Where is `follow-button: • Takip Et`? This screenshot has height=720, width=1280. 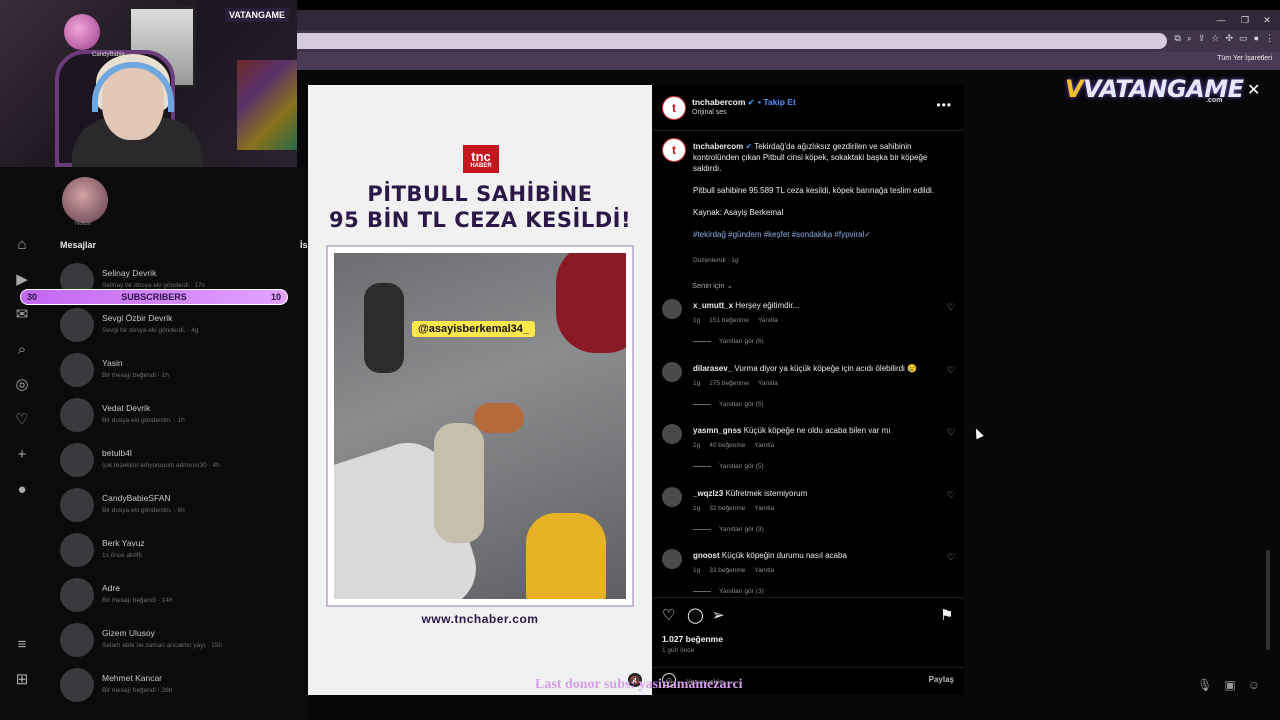
follow-button: • Takip Et is located at coordinates (777, 102).